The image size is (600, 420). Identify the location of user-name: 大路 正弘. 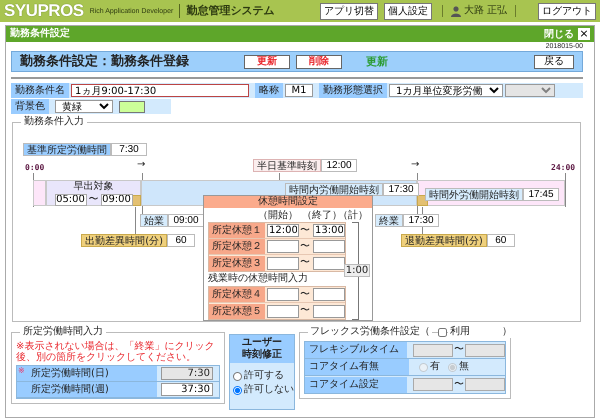
(485, 11).